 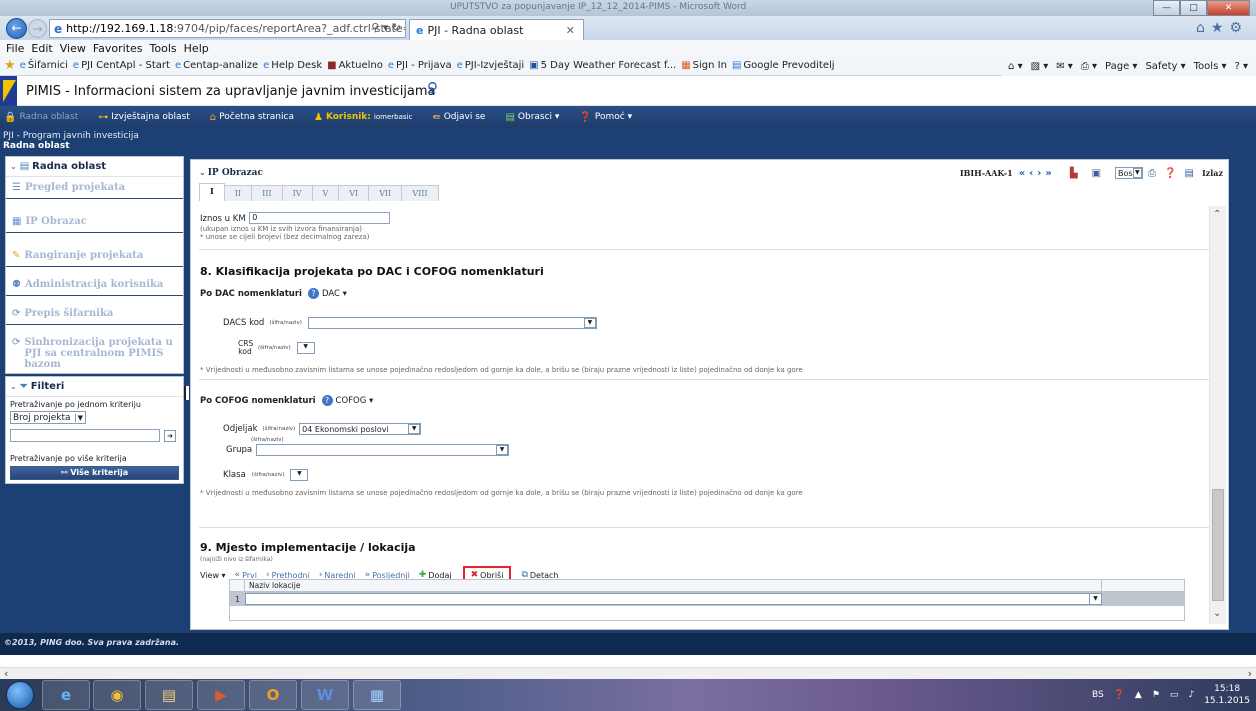 What do you see at coordinates (1165, 66) in the screenshot?
I see `safety-menu: Safety ▾` at bounding box center [1165, 66].